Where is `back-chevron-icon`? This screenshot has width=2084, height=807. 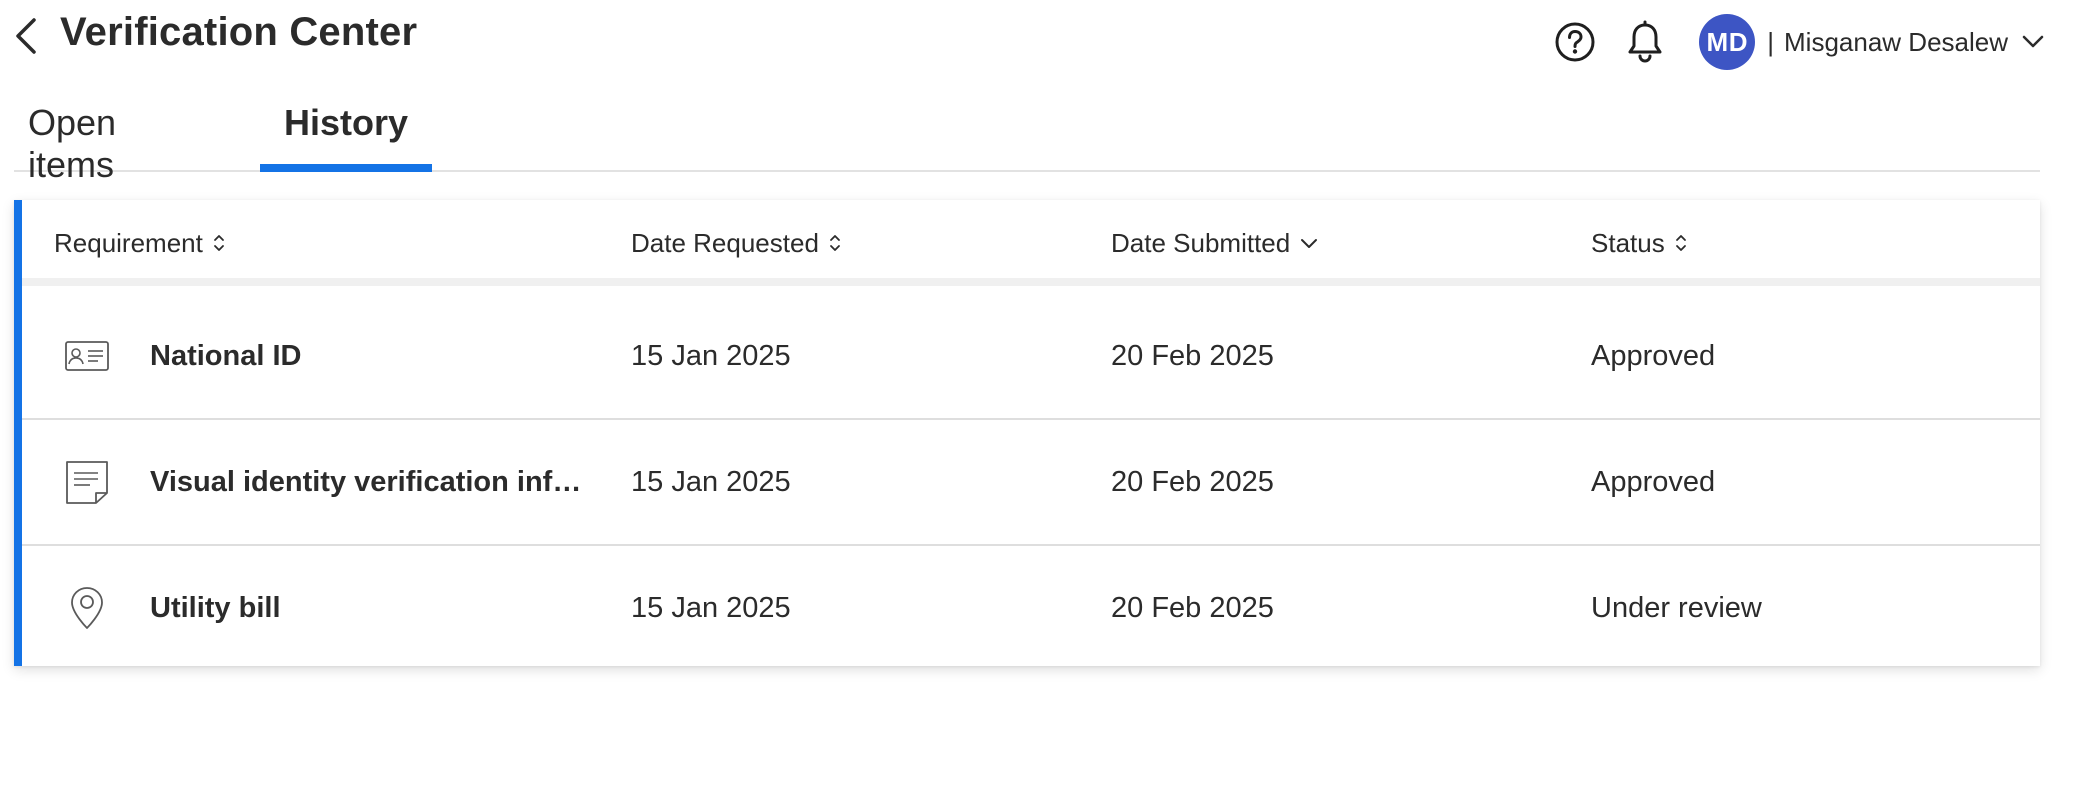 back-chevron-icon is located at coordinates (26, 36).